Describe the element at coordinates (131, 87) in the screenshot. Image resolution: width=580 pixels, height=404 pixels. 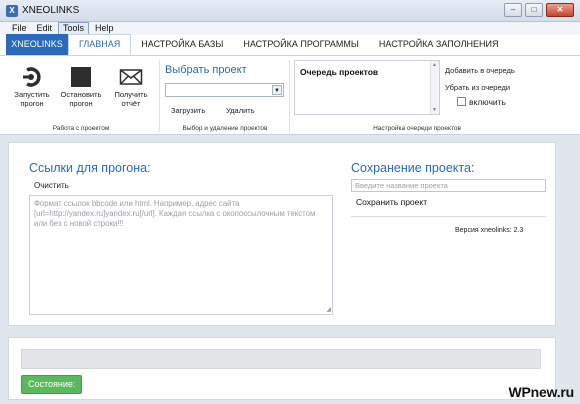
I see `get-report-button: Получить отчёт` at that location.